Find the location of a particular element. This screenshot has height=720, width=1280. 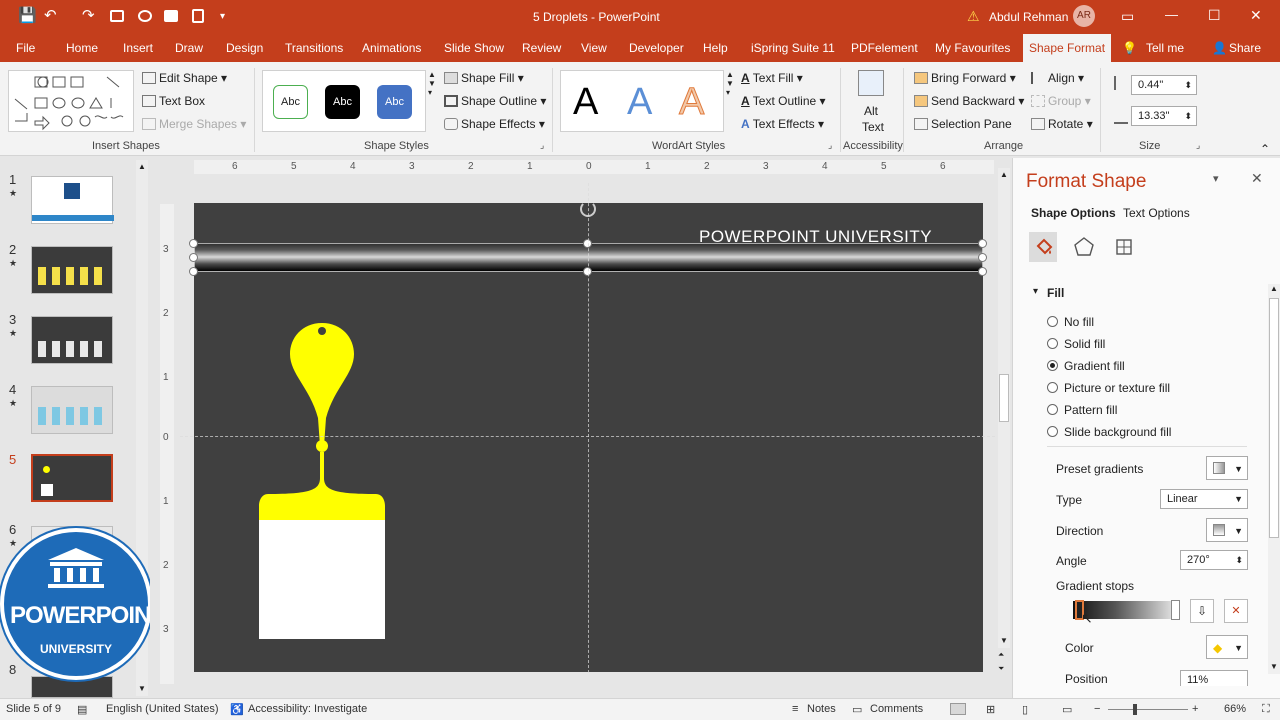

redo-icon: ↷ is located at coordinates (88, 16).